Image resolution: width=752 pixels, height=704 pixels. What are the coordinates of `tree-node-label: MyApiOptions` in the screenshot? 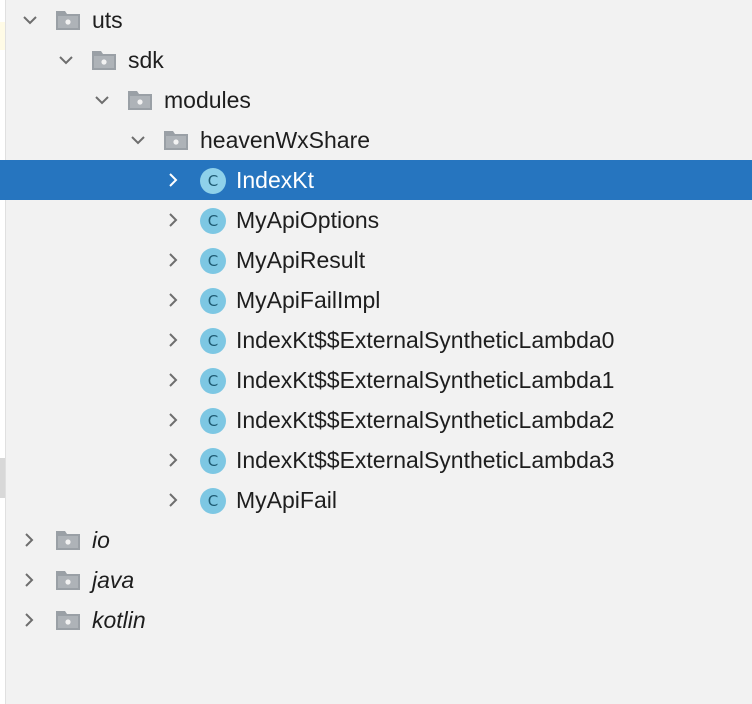 It's located at (308, 220).